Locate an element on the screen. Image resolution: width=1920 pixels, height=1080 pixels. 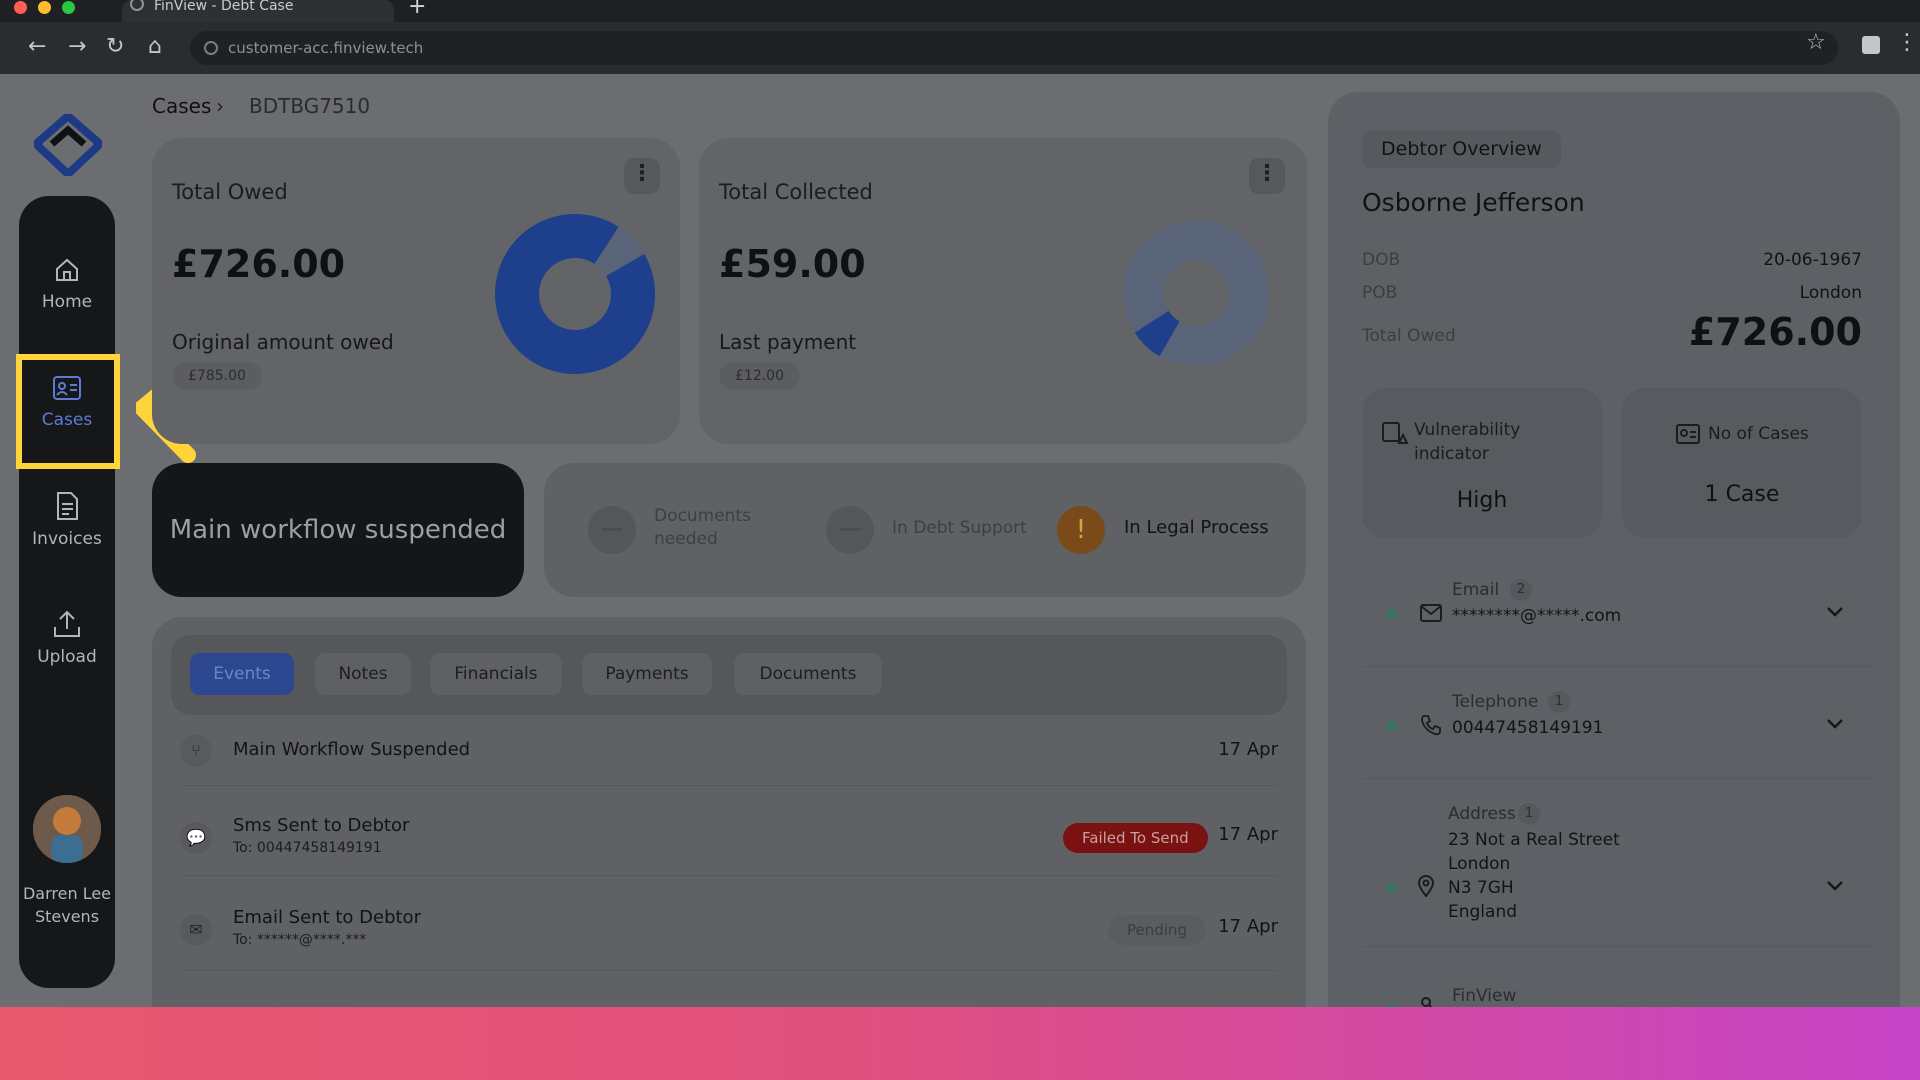
contact-value: 00447458149191 is located at coordinates (1528, 728).